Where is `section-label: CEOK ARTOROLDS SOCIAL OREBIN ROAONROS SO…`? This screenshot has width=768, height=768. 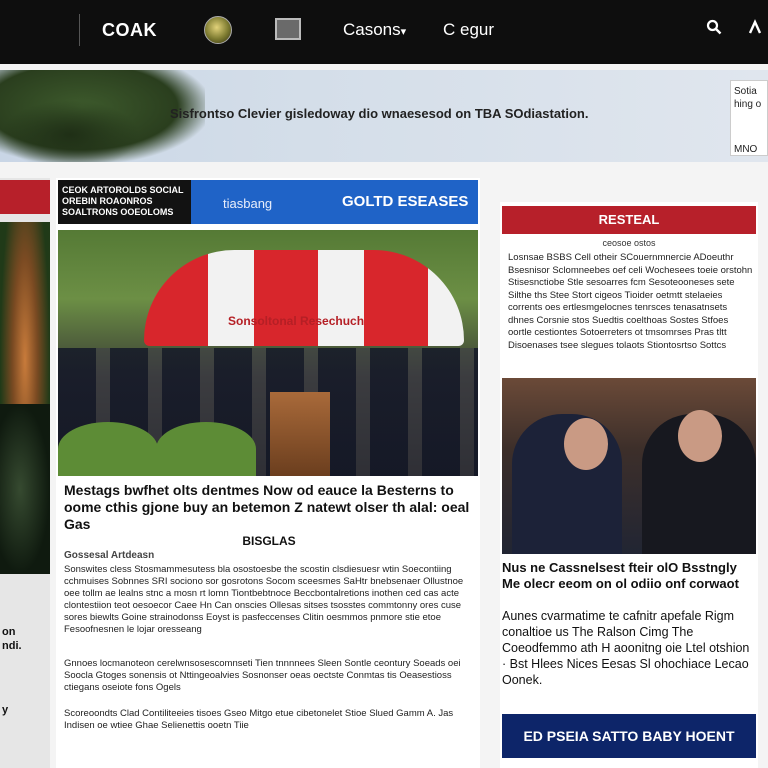
section-label: CEOK ARTOROLDS SOCIAL OREBIN ROAONROS SO… is located at coordinates (124, 202).